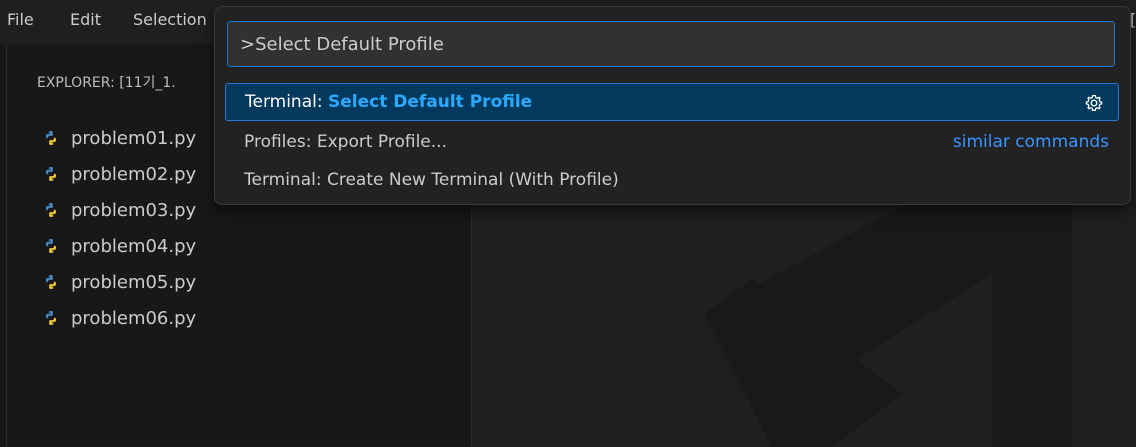 The height and width of the screenshot is (447, 1136). I want to click on file-item: problem01.py, so click(119, 139).